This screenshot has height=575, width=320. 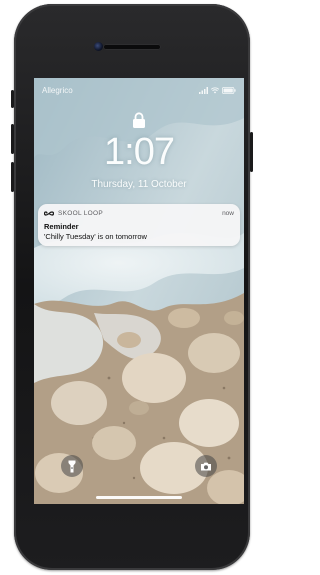 What do you see at coordinates (229, 90) in the screenshot?
I see `battery-icon` at bounding box center [229, 90].